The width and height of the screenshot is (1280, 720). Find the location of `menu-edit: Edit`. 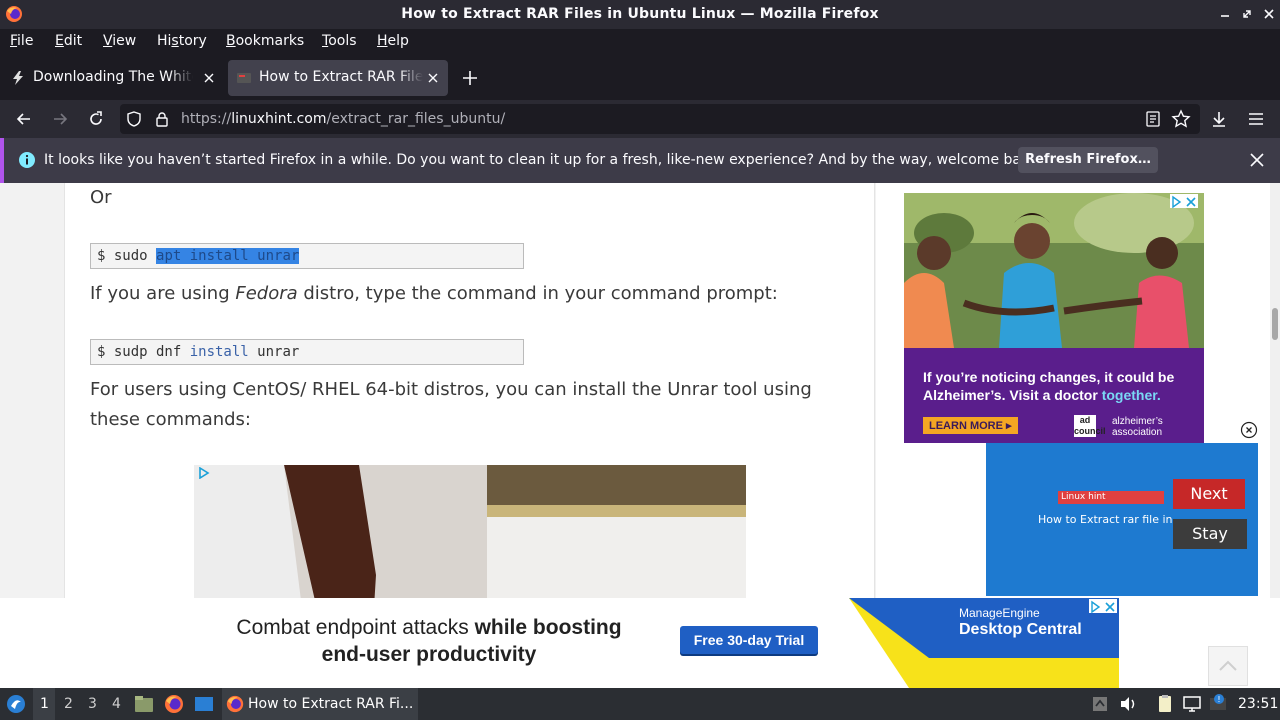

menu-edit: Edit is located at coordinates (68, 41).